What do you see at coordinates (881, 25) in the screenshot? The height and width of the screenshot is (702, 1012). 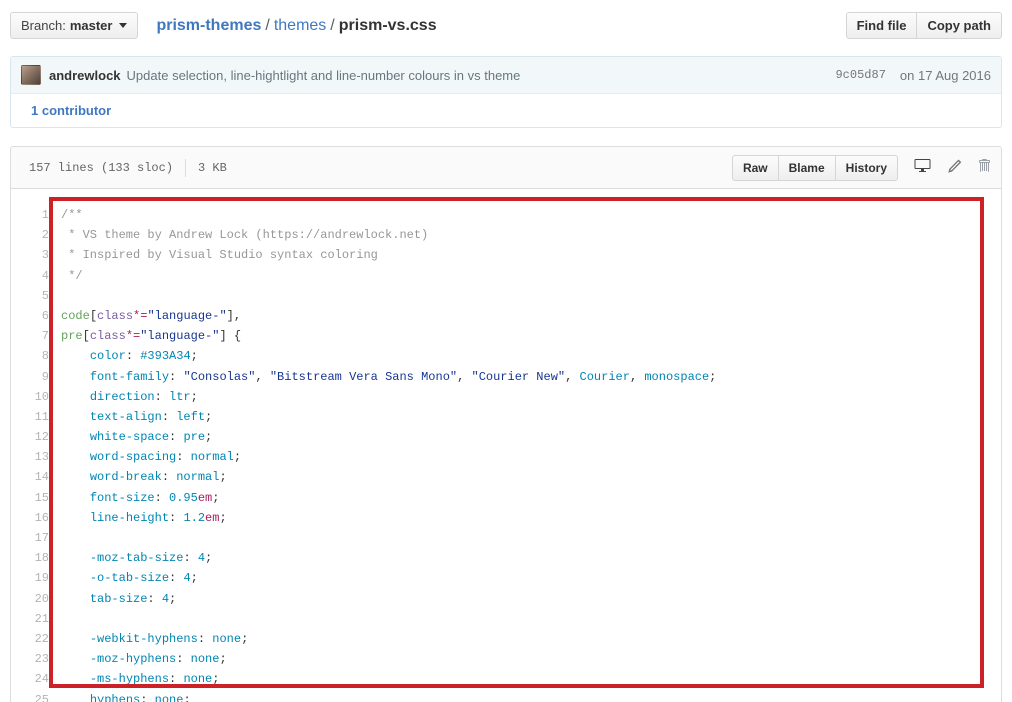 I see `find-file-button: Find file` at bounding box center [881, 25].